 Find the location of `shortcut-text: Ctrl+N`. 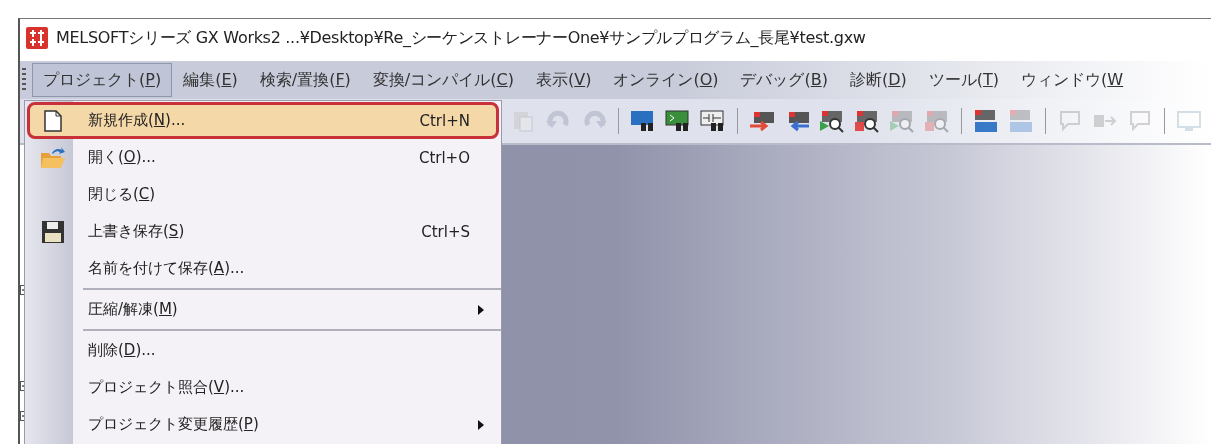

shortcut-text: Ctrl+N is located at coordinates (444, 120).